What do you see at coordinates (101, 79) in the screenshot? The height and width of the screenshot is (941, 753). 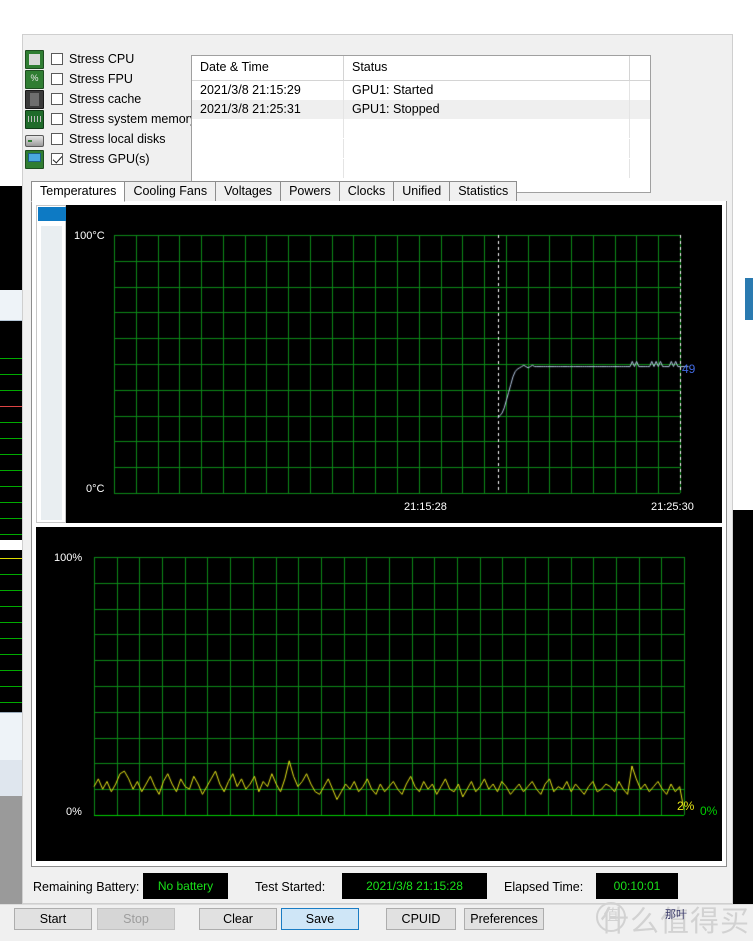 I see `stress-fpu-label: Stress FPU` at bounding box center [101, 79].